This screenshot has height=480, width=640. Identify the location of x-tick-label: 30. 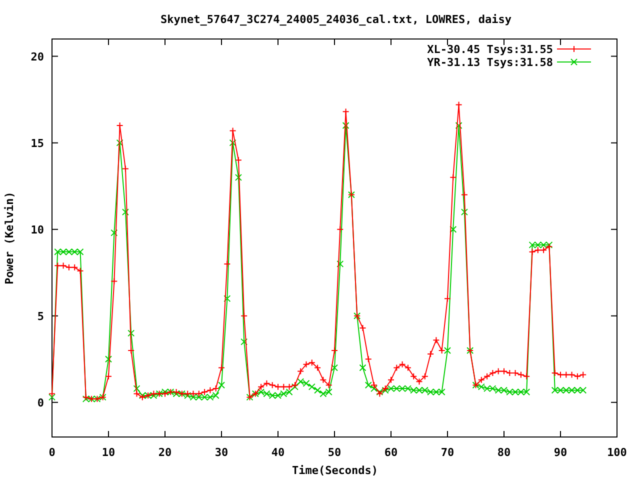
(221, 452).